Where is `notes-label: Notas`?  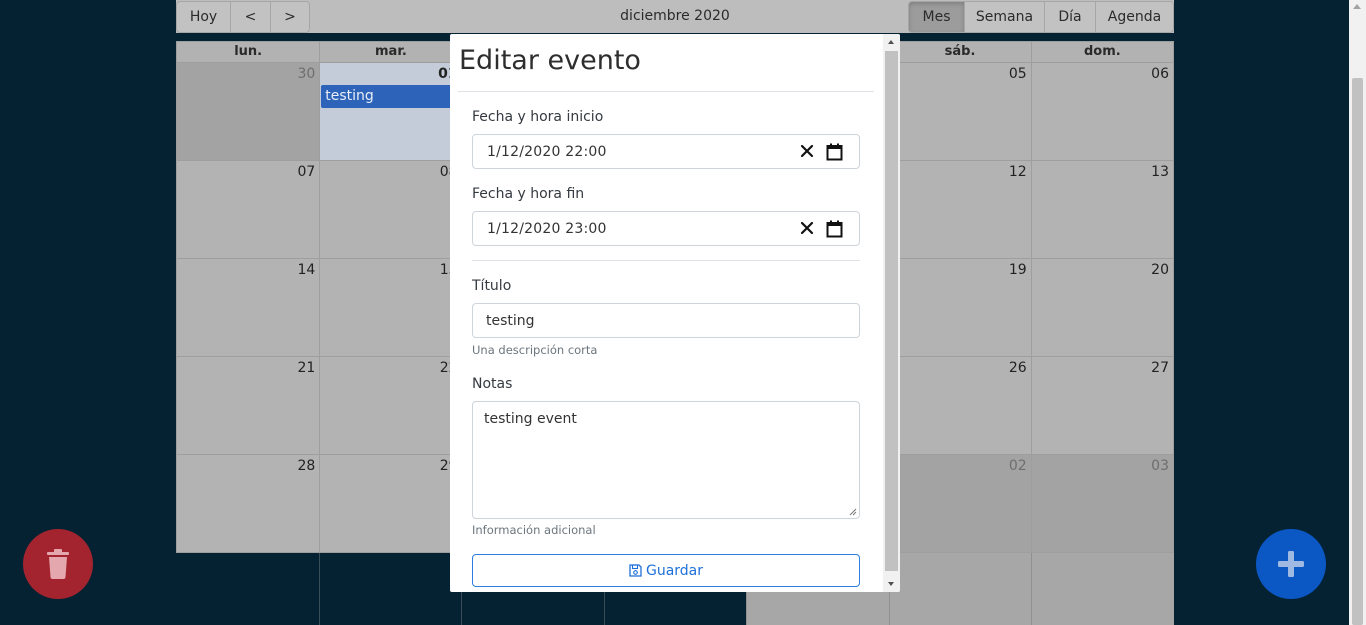
notes-label: Notas is located at coordinates (492, 384).